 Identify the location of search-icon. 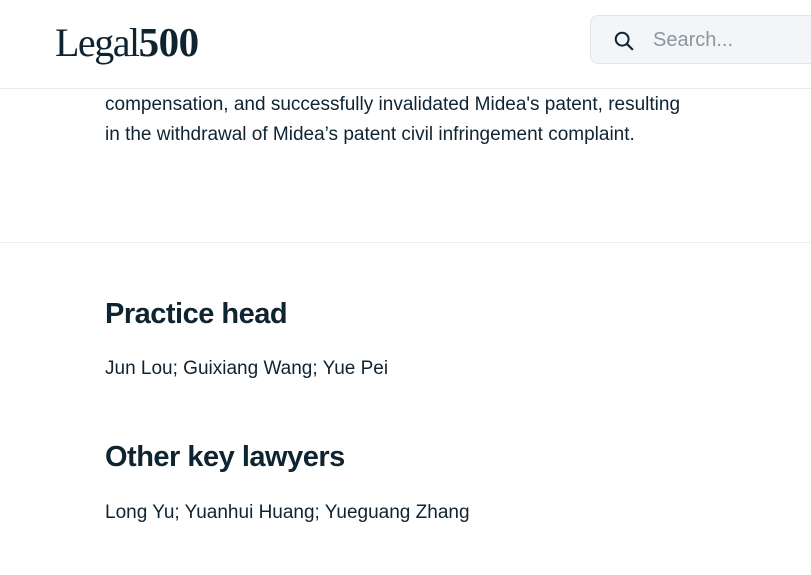
(624, 41).